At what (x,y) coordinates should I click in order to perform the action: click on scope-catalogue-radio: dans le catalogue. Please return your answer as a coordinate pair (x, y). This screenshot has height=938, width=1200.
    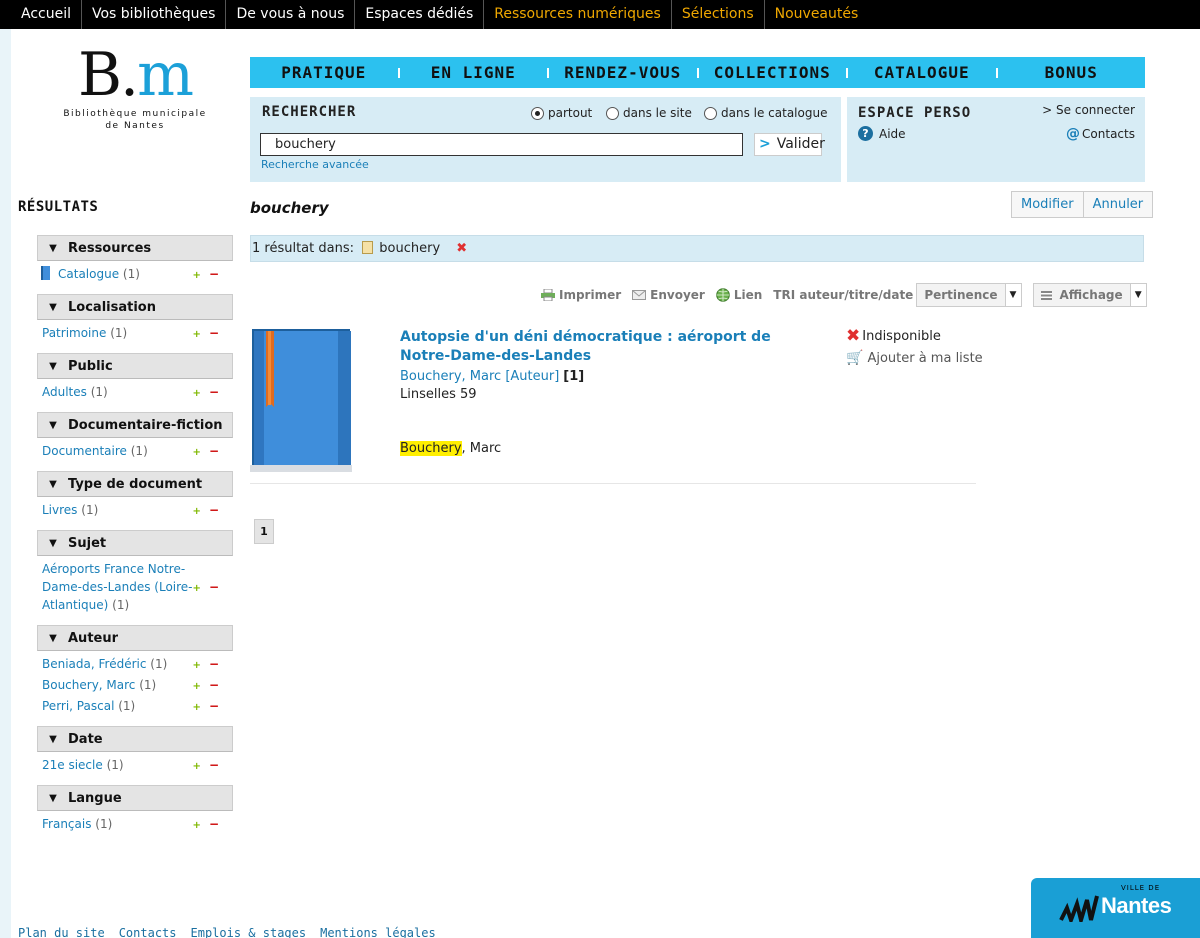
    Looking at the image, I should click on (765, 113).